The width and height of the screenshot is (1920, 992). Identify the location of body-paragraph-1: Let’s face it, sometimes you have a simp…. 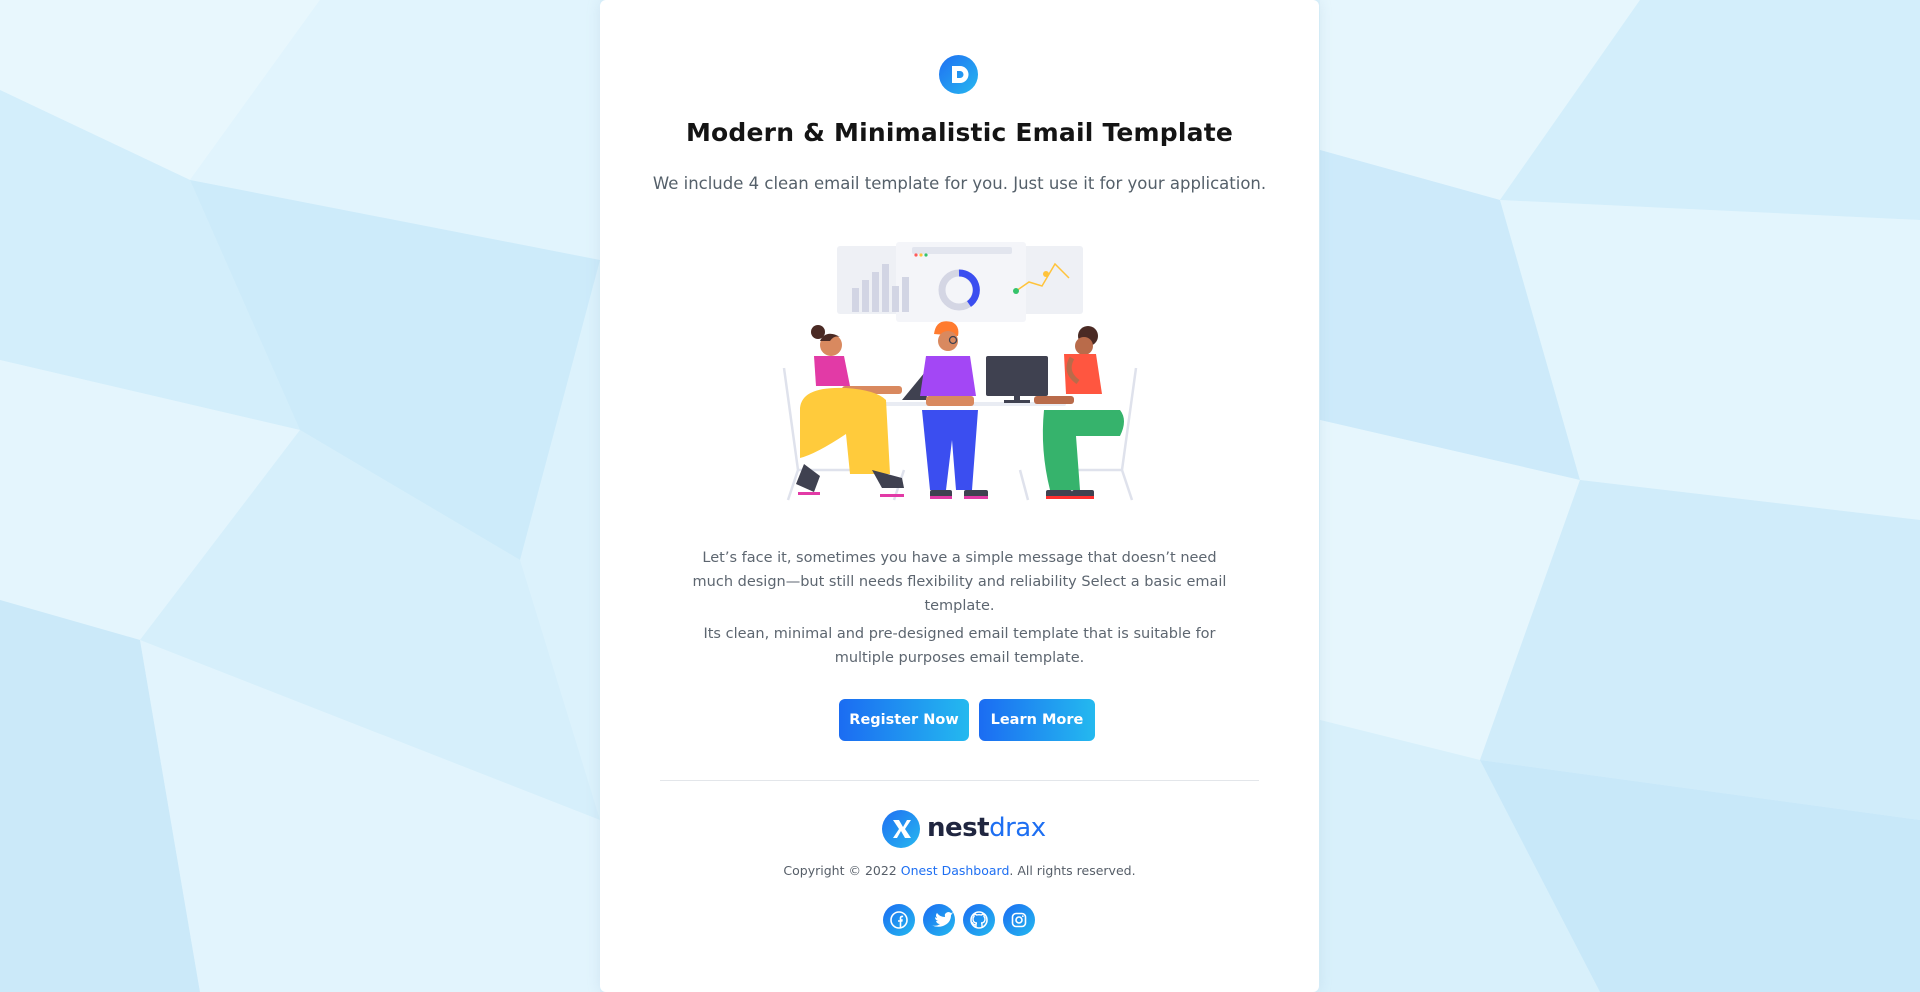
(959, 582).